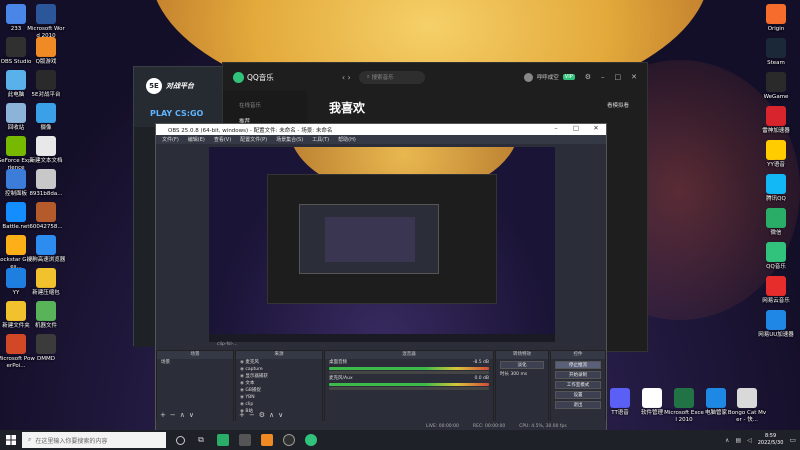 The width and height of the screenshot is (800, 450). Describe the element at coordinates (311, 440) in the screenshot. I see `qq-music-taskbar-icon` at that location.